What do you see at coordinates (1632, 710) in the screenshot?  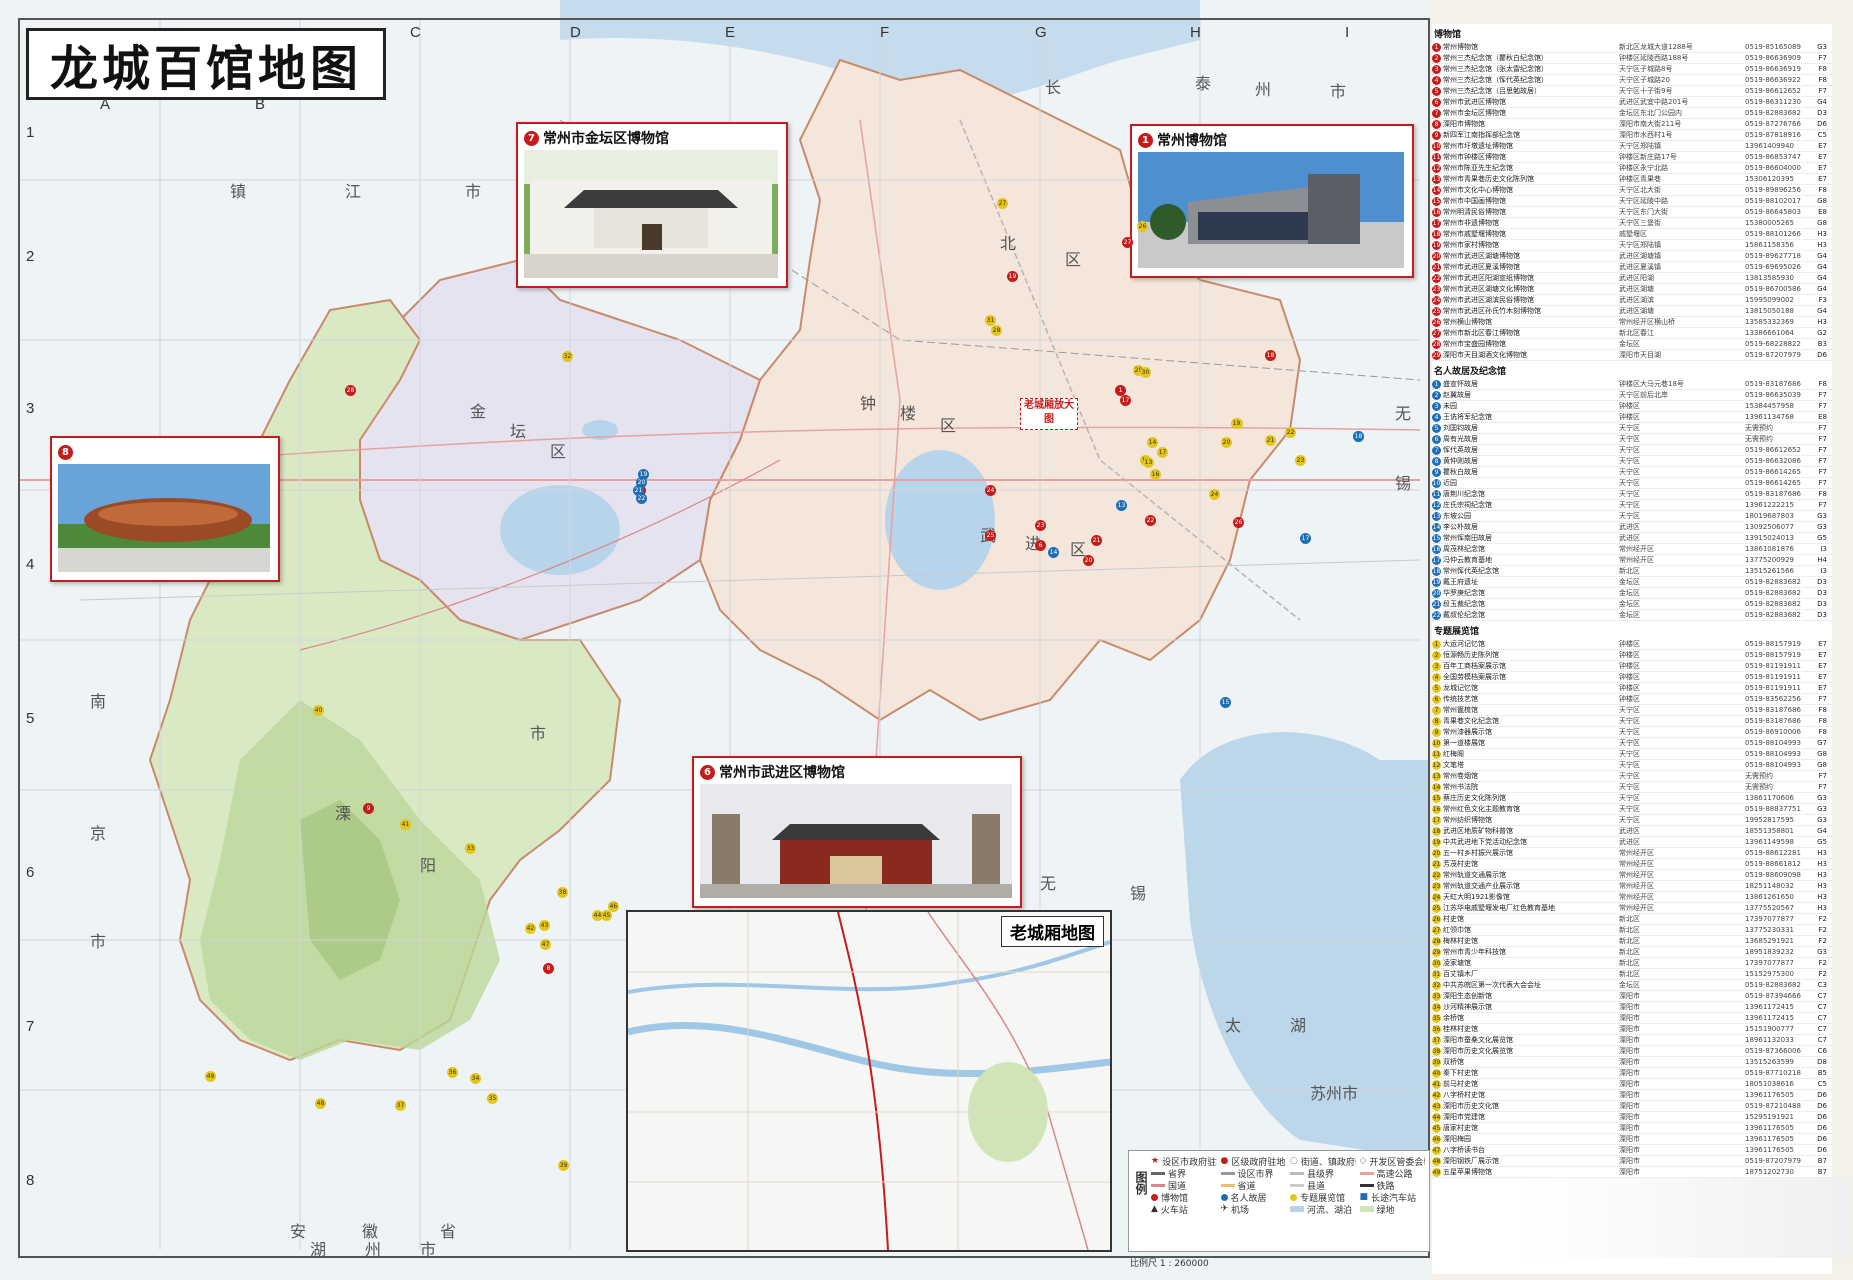 I see `directory-row: 7 常州篦梳馆 天宁区 0519-83187686 F8` at bounding box center [1632, 710].